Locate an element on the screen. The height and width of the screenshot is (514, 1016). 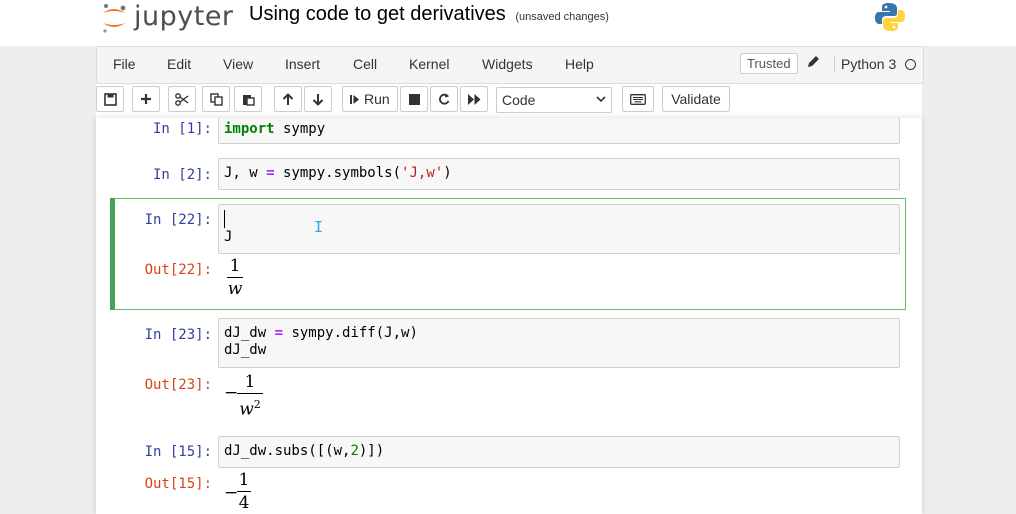
save-button is located at coordinates (110, 99).